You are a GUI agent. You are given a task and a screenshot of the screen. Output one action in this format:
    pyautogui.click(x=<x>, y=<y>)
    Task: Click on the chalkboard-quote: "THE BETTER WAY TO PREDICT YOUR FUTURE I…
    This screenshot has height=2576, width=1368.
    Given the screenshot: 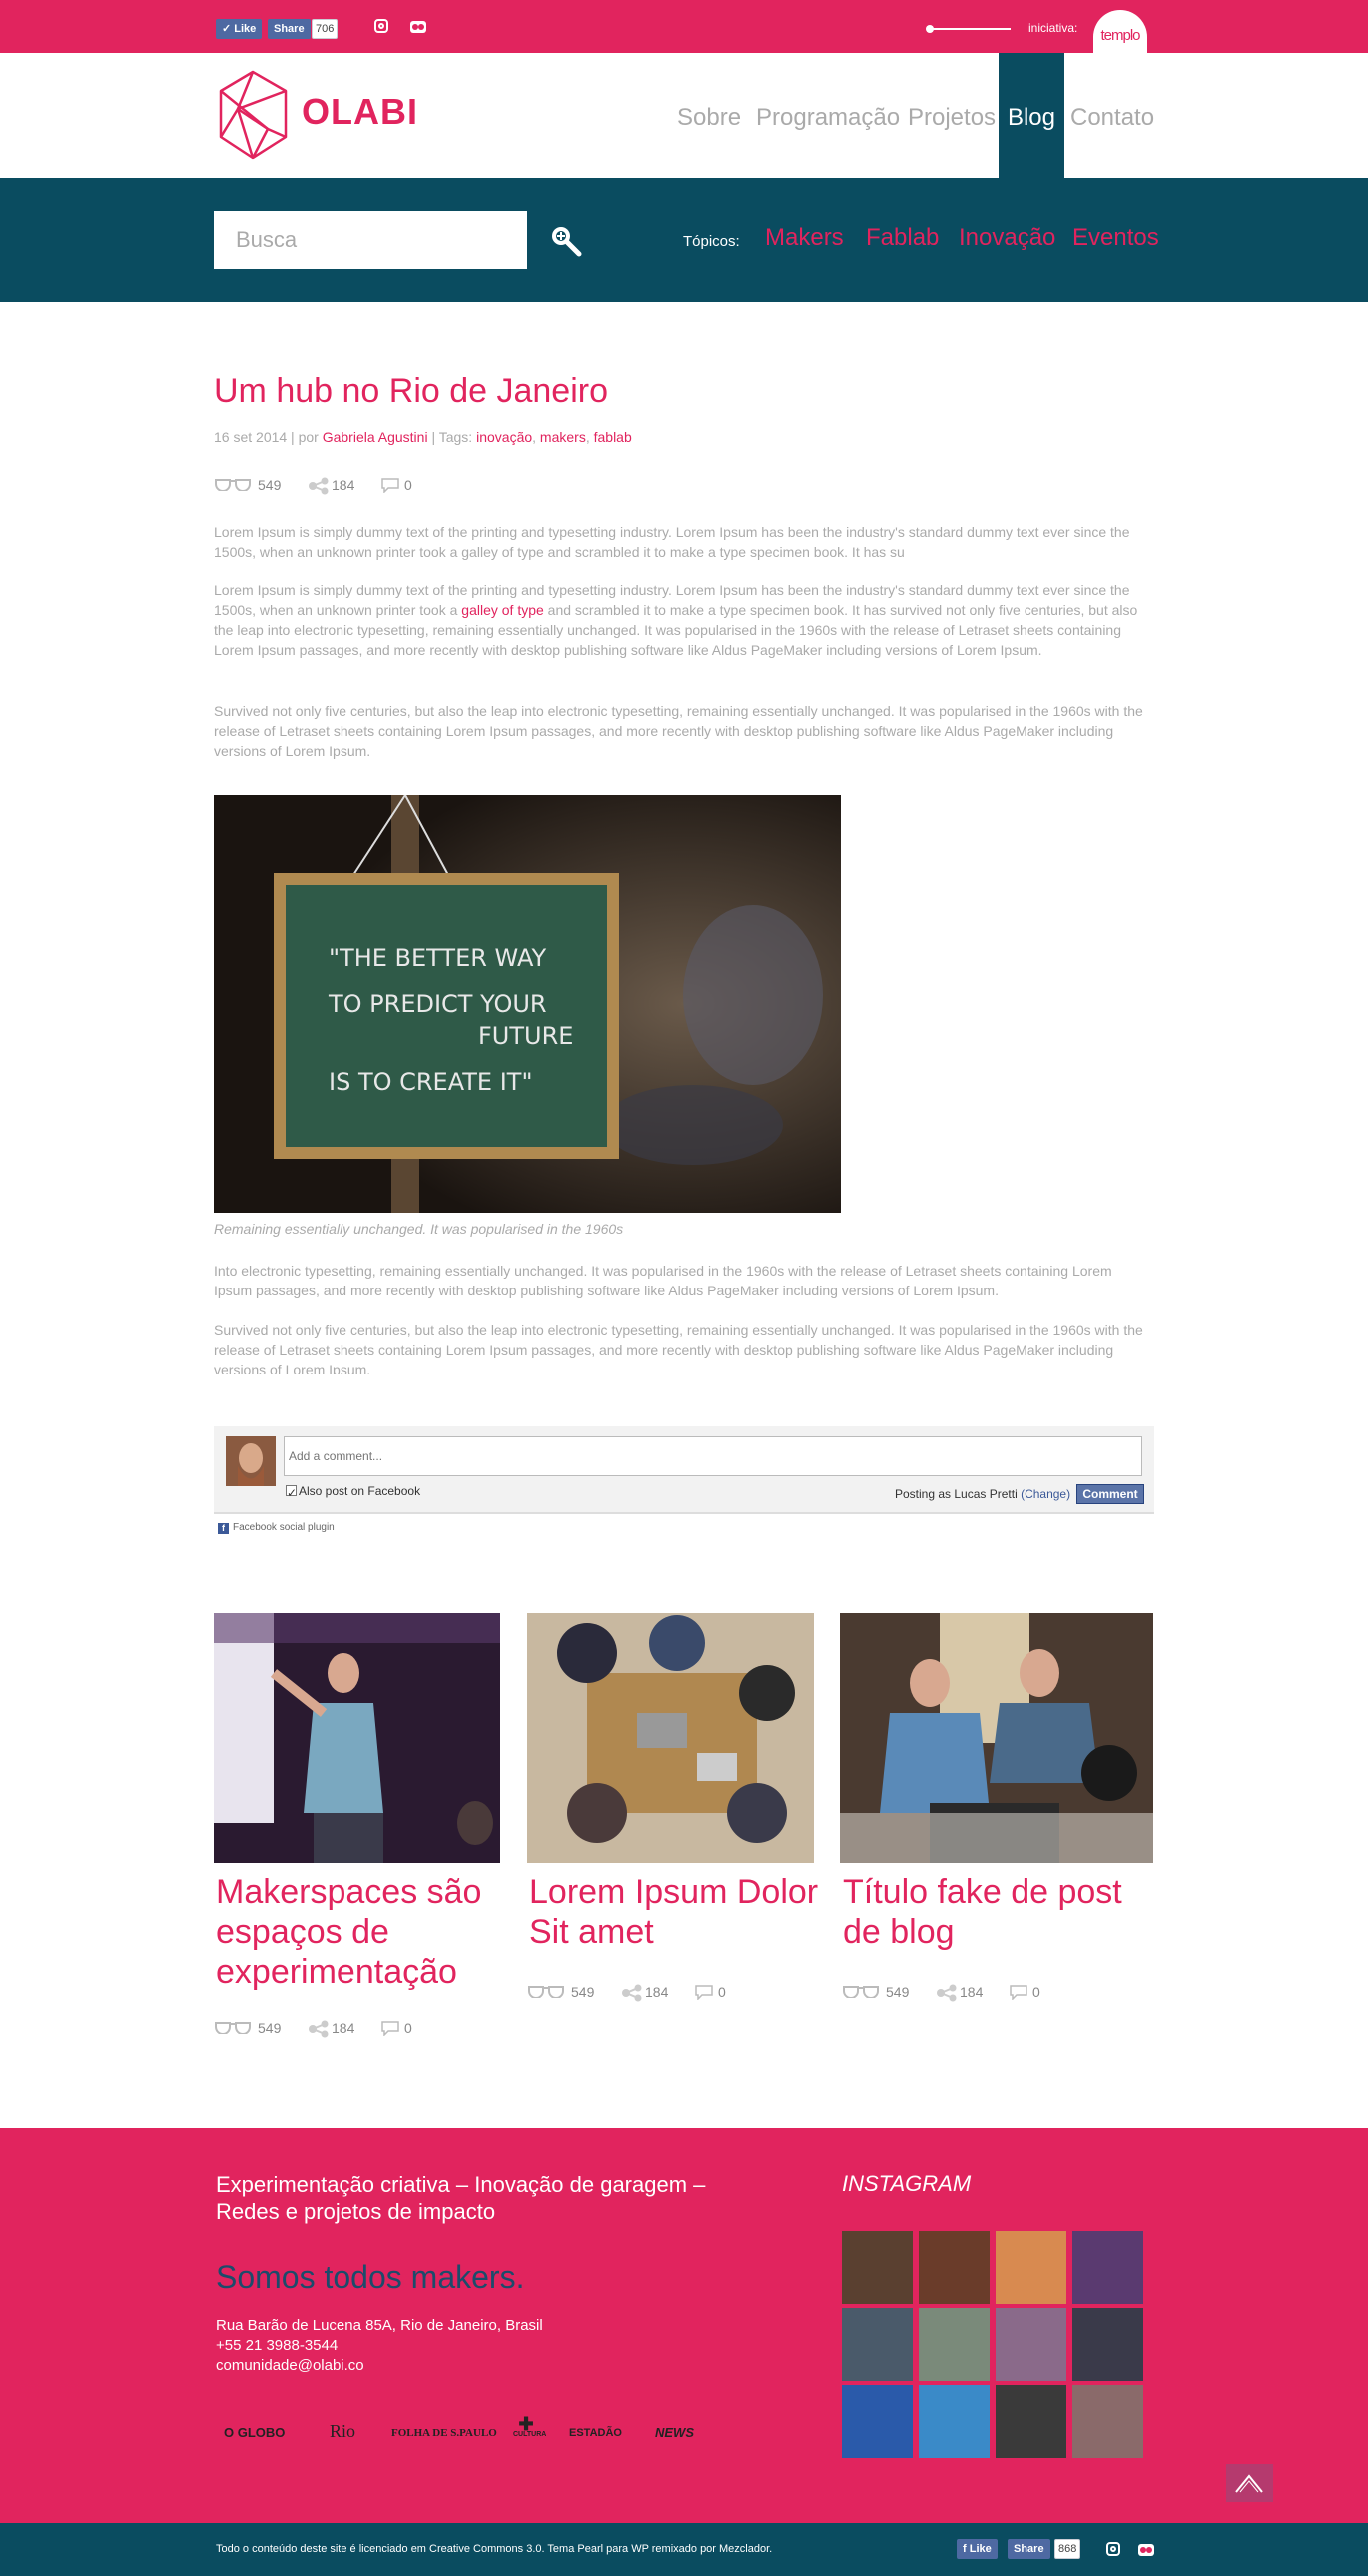 What is the action you would take?
    pyautogui.click(x=453, y=1020)
    